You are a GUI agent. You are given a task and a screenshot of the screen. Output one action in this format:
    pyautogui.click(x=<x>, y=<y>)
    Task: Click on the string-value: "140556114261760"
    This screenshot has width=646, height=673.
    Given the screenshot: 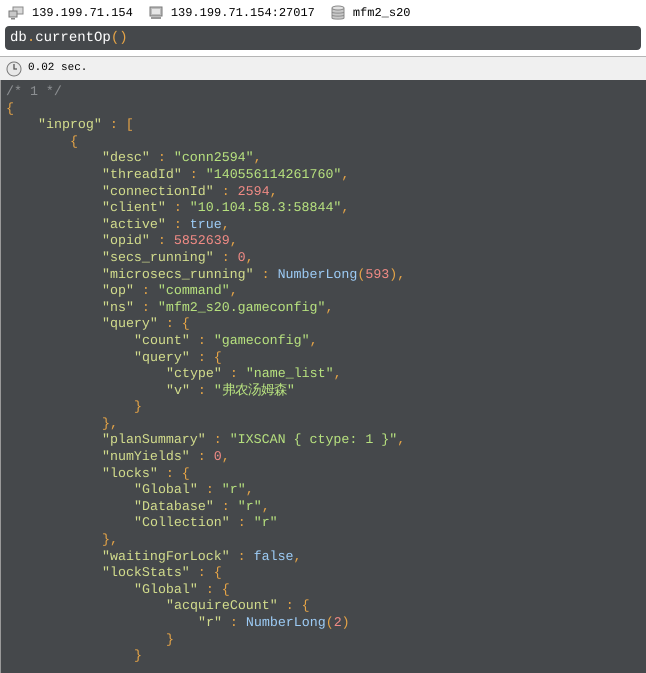 What is the action you would take?
    pyautogui.click(x=274, y=175)
    